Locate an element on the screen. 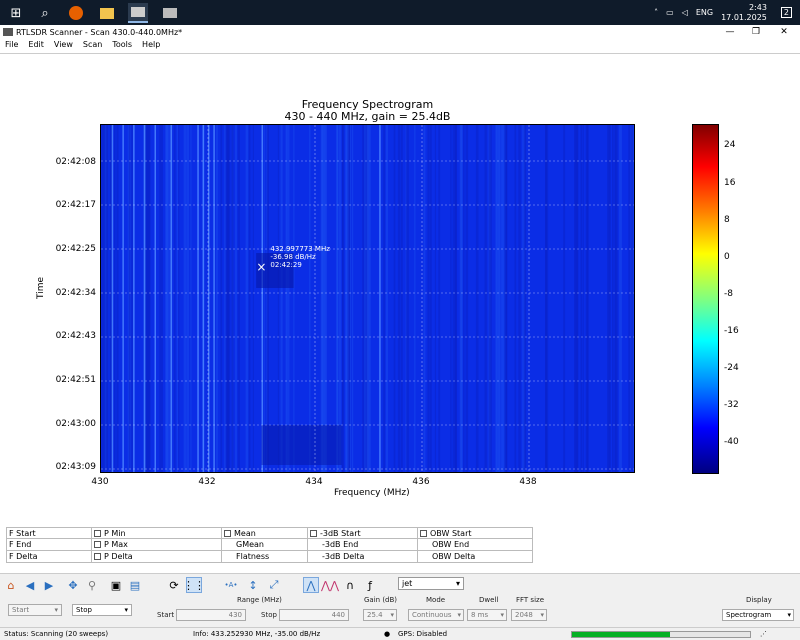  chevron-down-icon: ▾ is located at coordinates (459, 615).